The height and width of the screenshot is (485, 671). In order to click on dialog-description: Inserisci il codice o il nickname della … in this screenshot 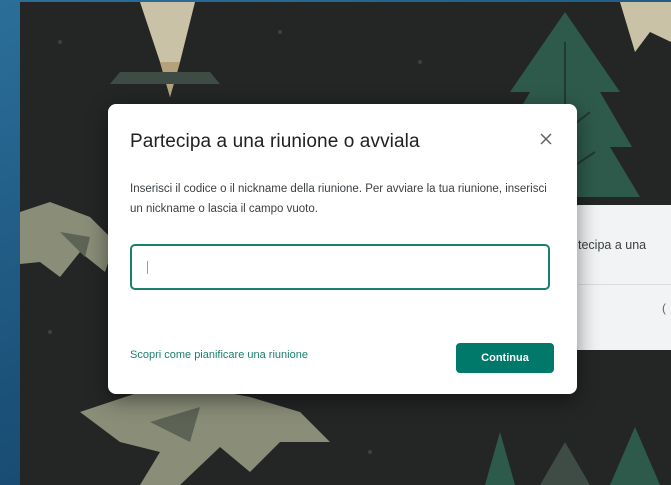, I will do `click(338, 199)`.